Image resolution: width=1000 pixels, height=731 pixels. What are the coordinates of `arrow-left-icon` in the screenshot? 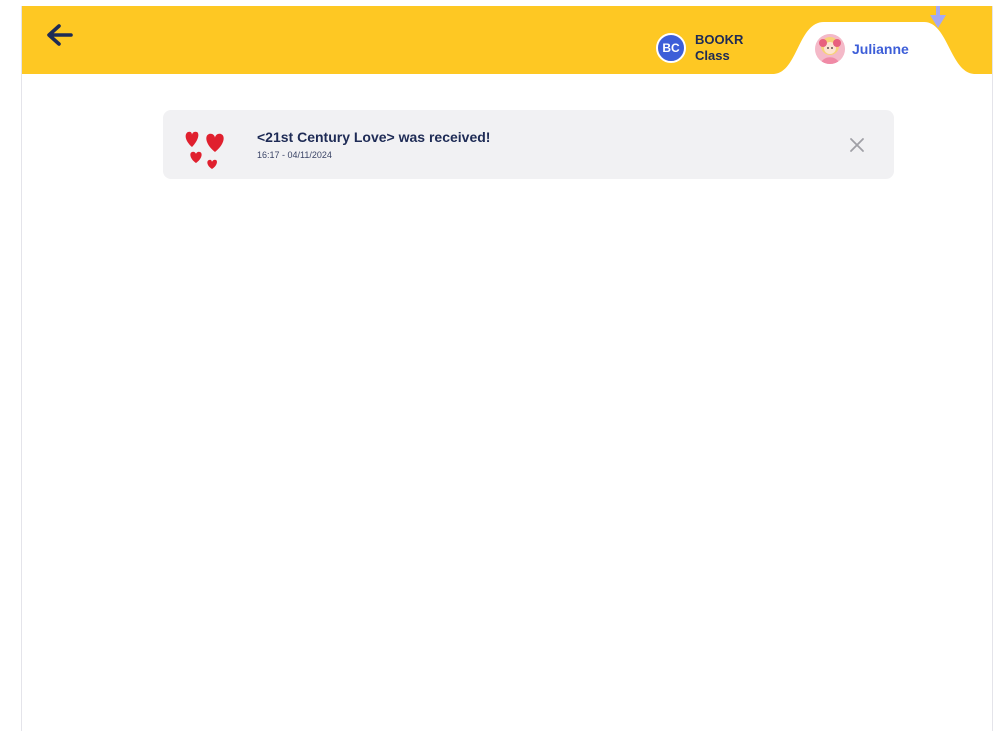 It's located at (60, 35).